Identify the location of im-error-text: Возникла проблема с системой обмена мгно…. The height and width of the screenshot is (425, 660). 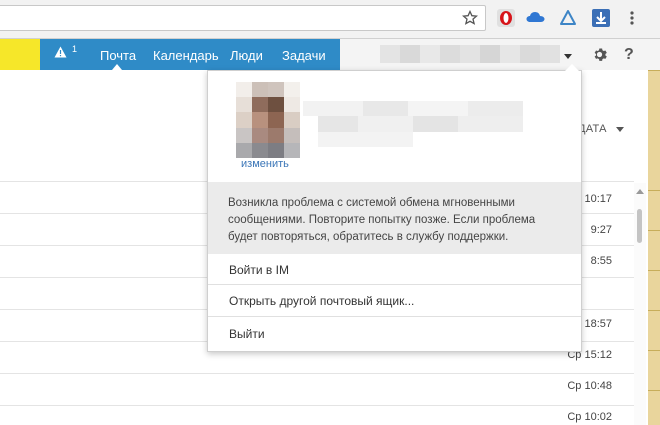
(382, 220).